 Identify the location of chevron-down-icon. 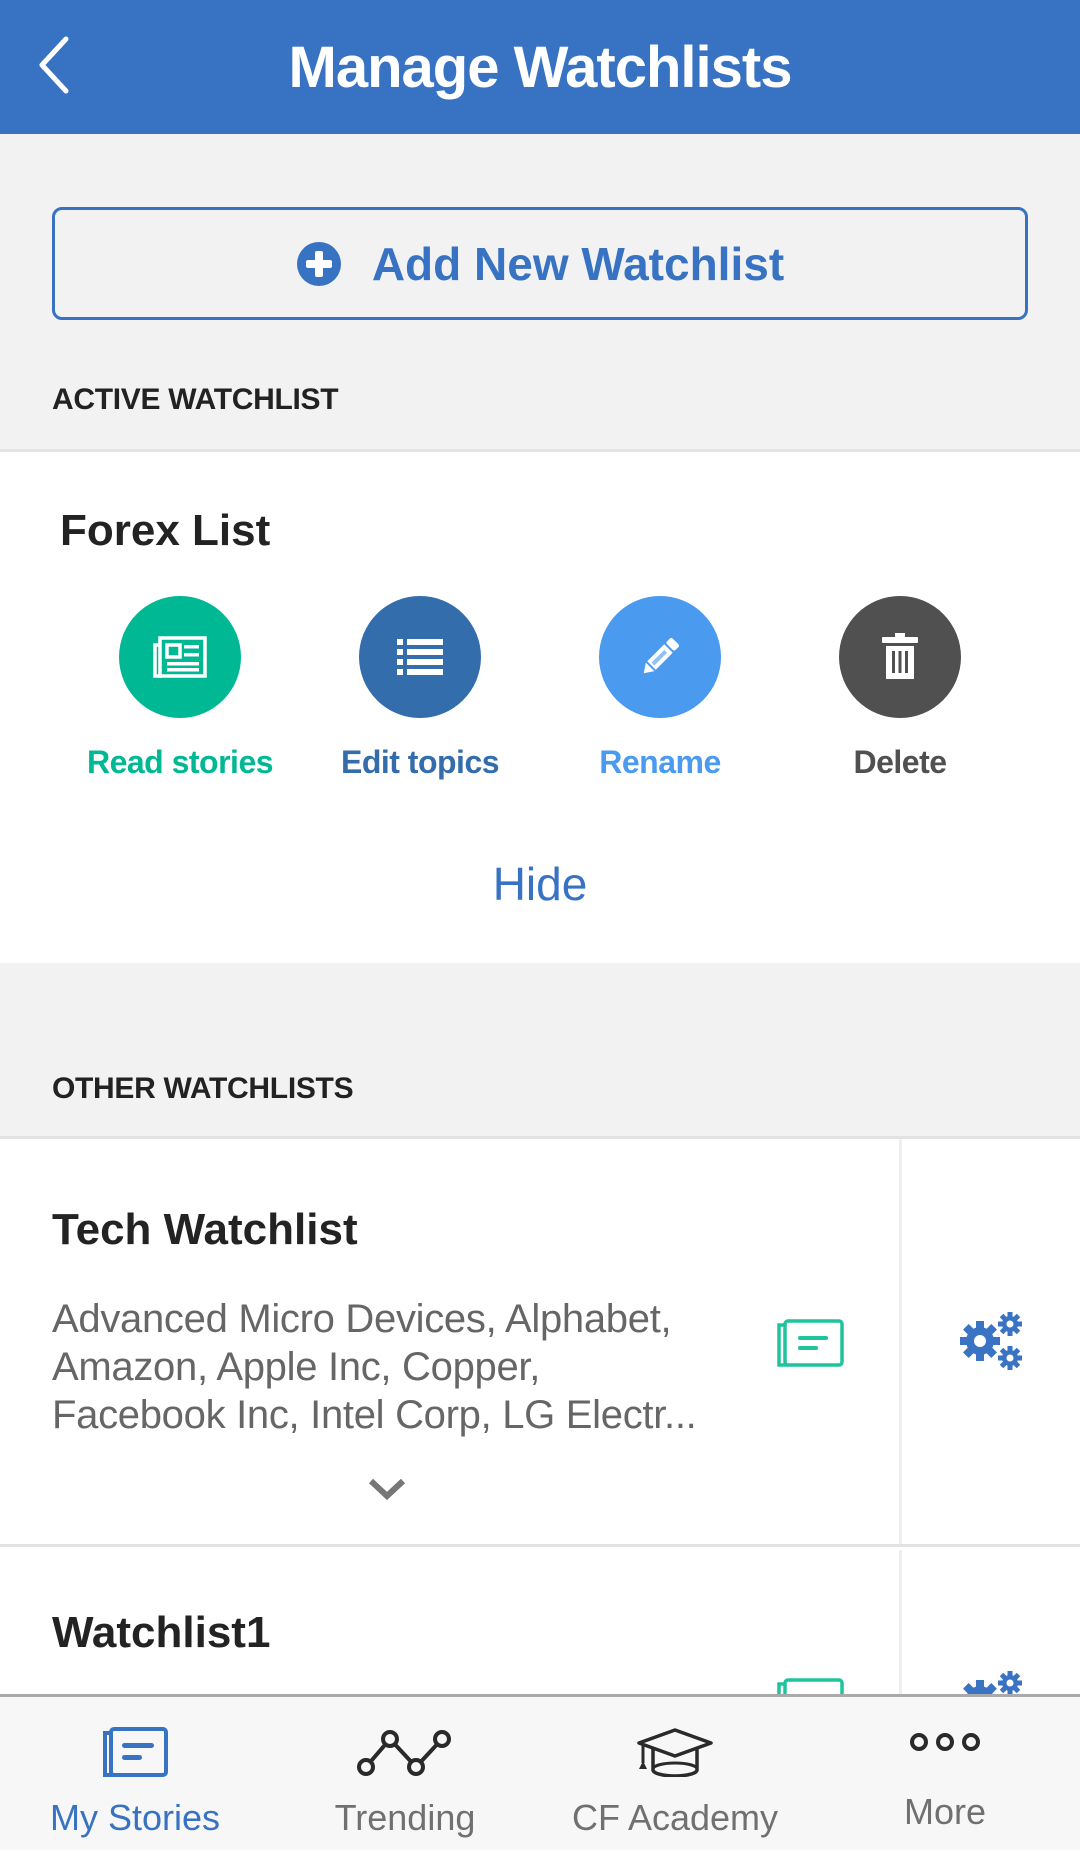
(387, 1489).